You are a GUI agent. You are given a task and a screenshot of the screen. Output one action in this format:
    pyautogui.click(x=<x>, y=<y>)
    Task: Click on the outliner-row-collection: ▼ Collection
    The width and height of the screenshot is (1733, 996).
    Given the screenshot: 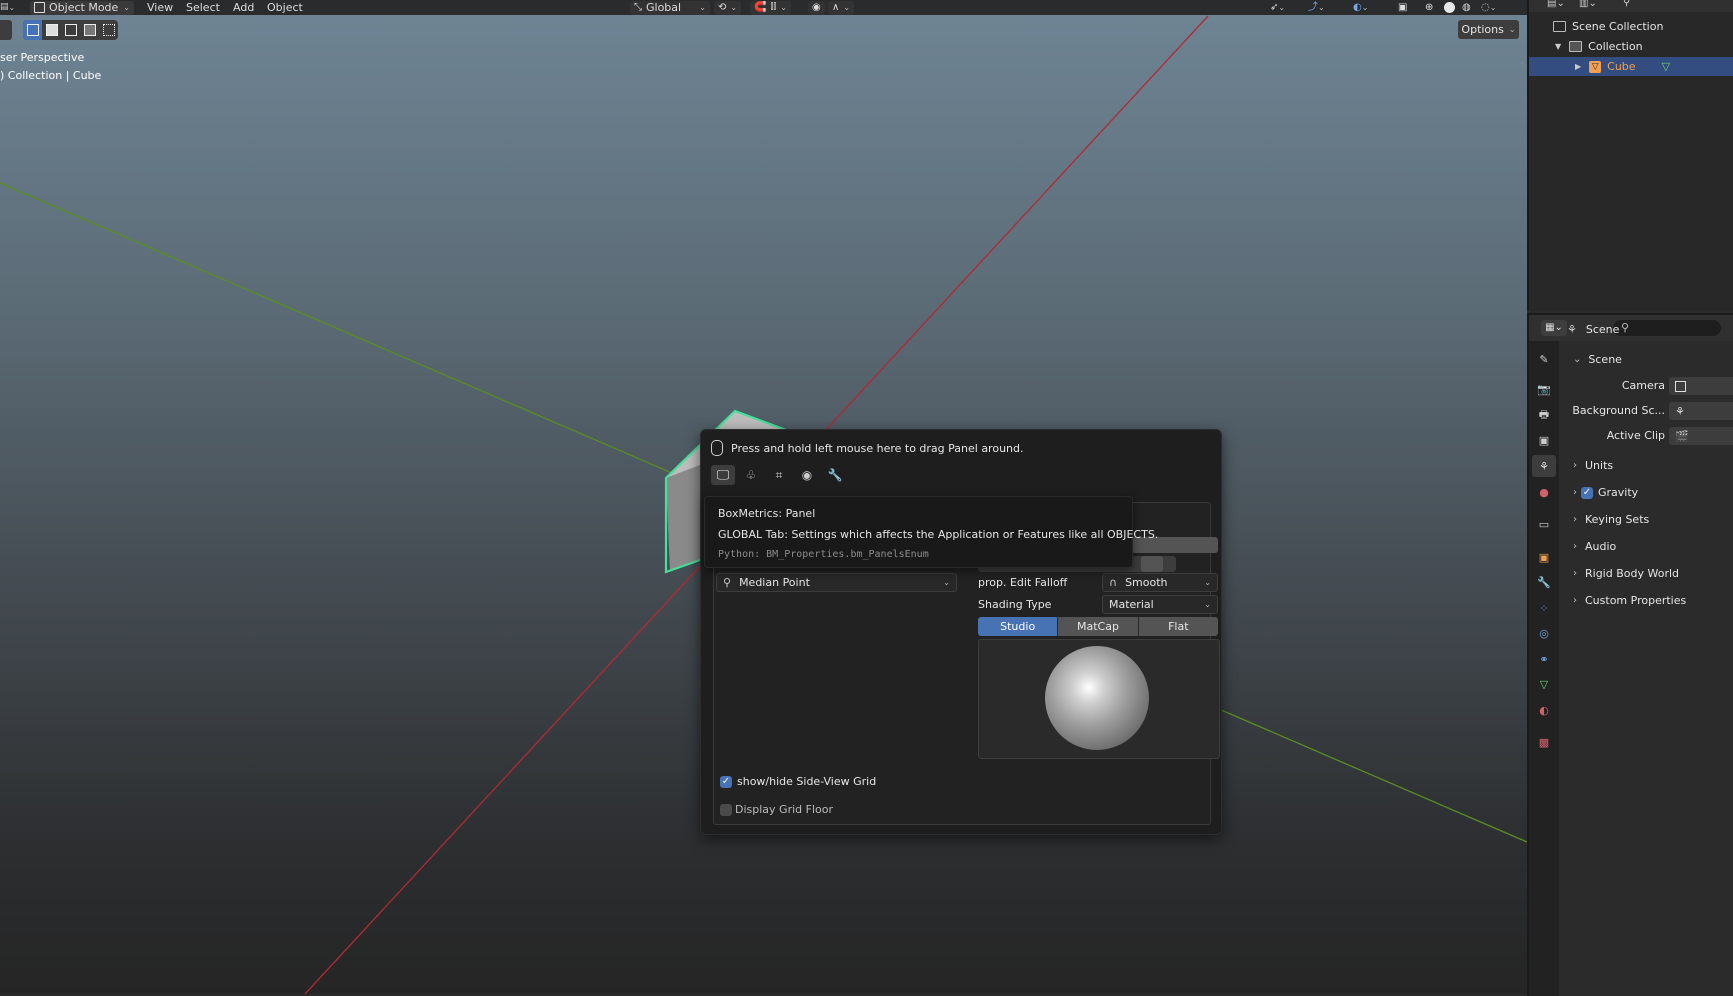 What is the action you would take?
    pyautogui.click(x=1631, y=46)
    